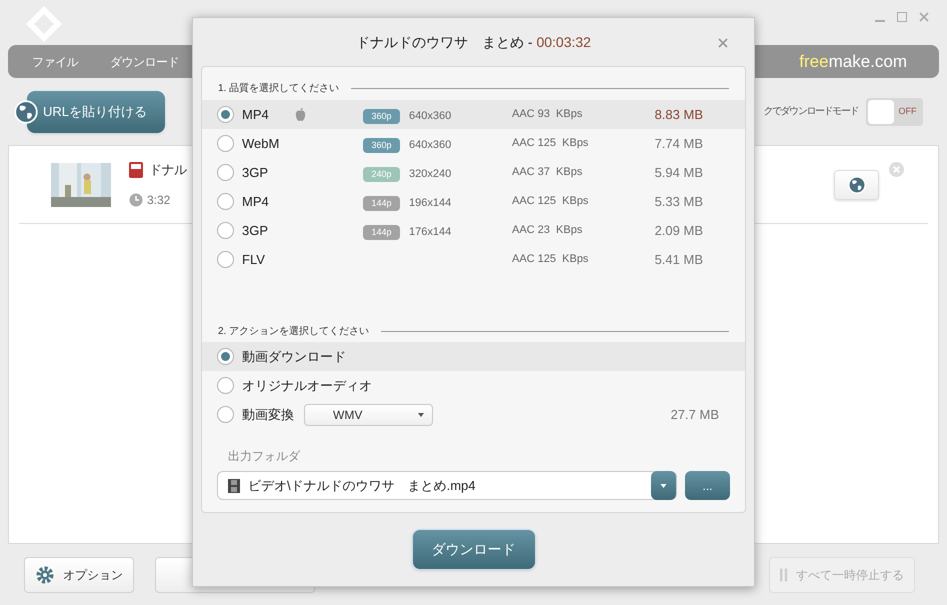 The height and width of the screenshot is (605, 947). What do you see at coordinates (368, 415) in the screenshot?
I see `format-dropdown: WMV` at bounding box center [368, 415].